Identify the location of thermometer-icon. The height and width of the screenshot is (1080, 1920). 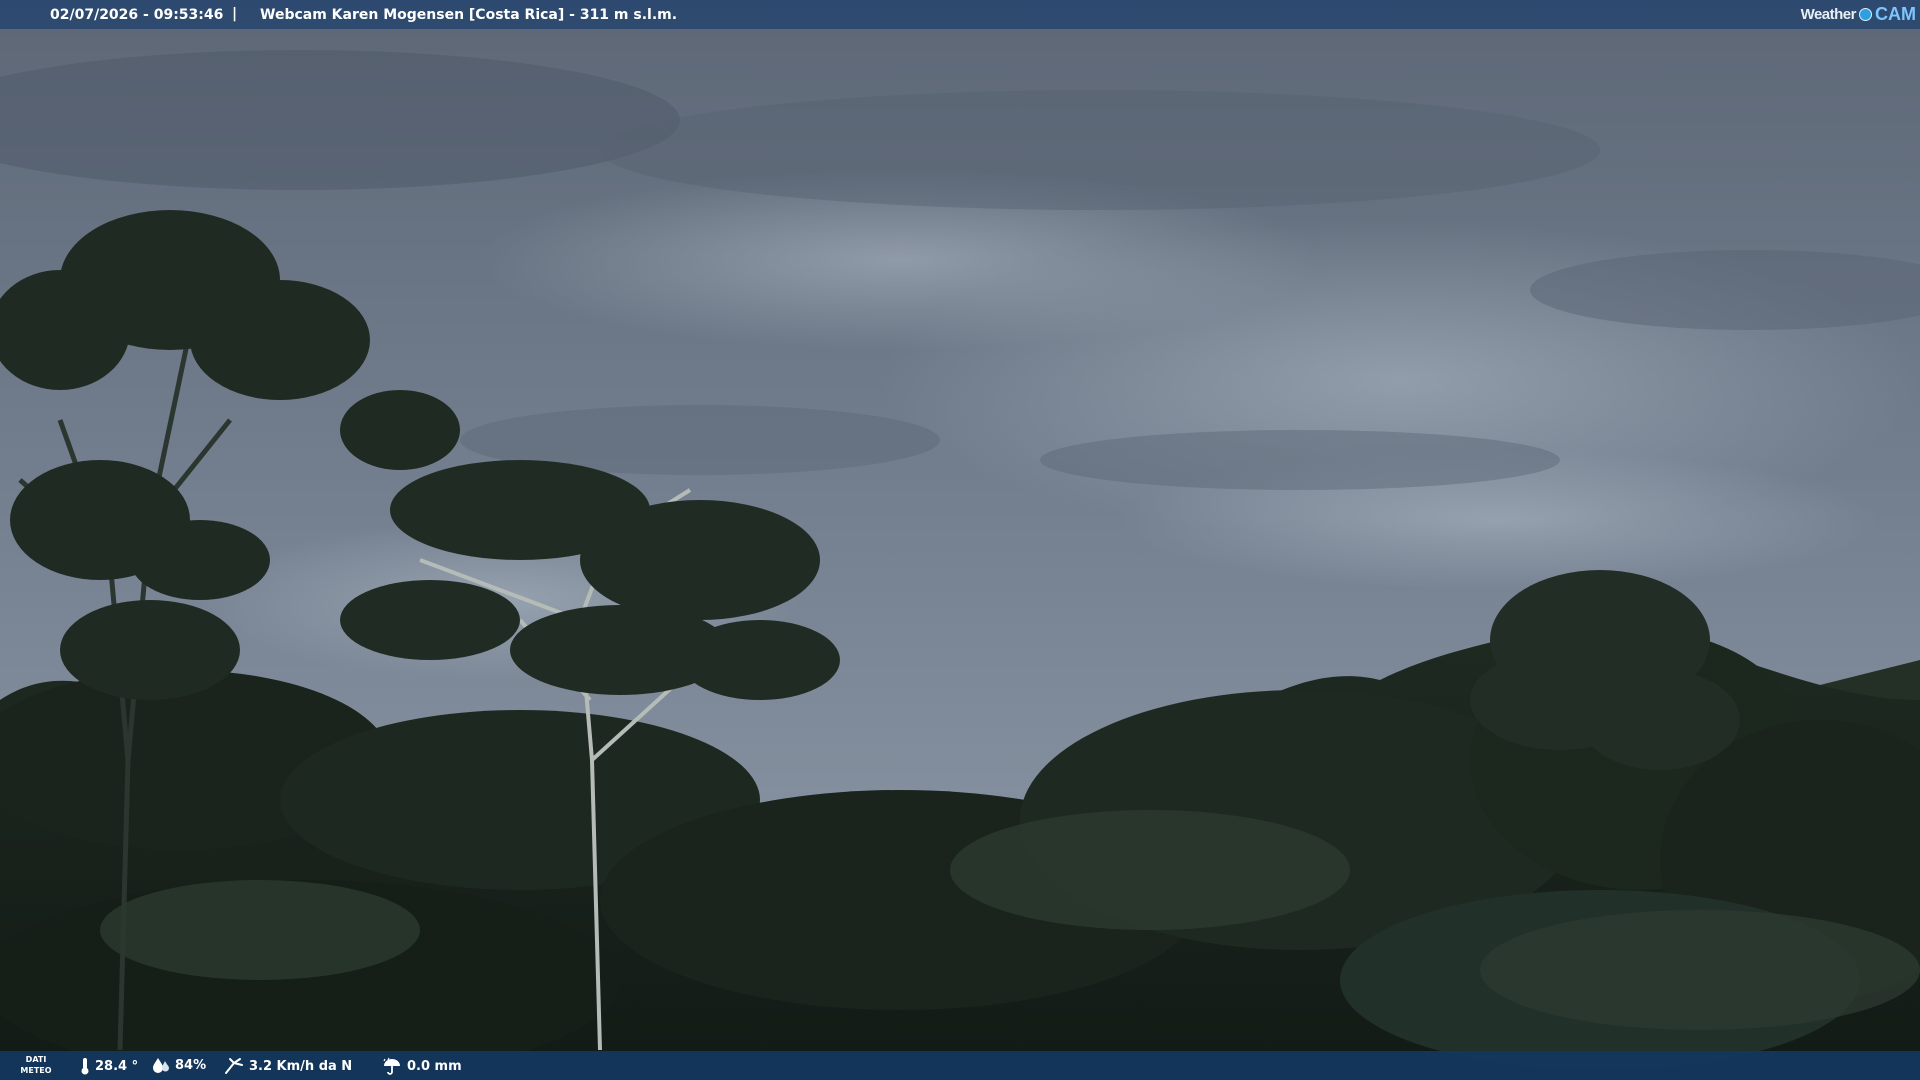
(85, 1066).